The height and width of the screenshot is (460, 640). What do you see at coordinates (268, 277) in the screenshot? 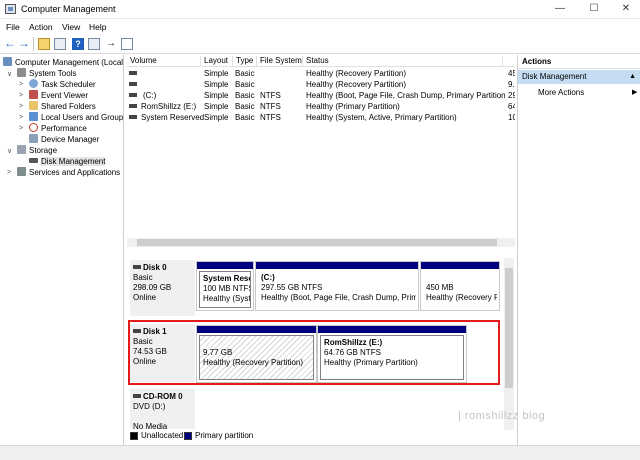
I see `partition-name: (C:)` at bounding box center [268, 277].